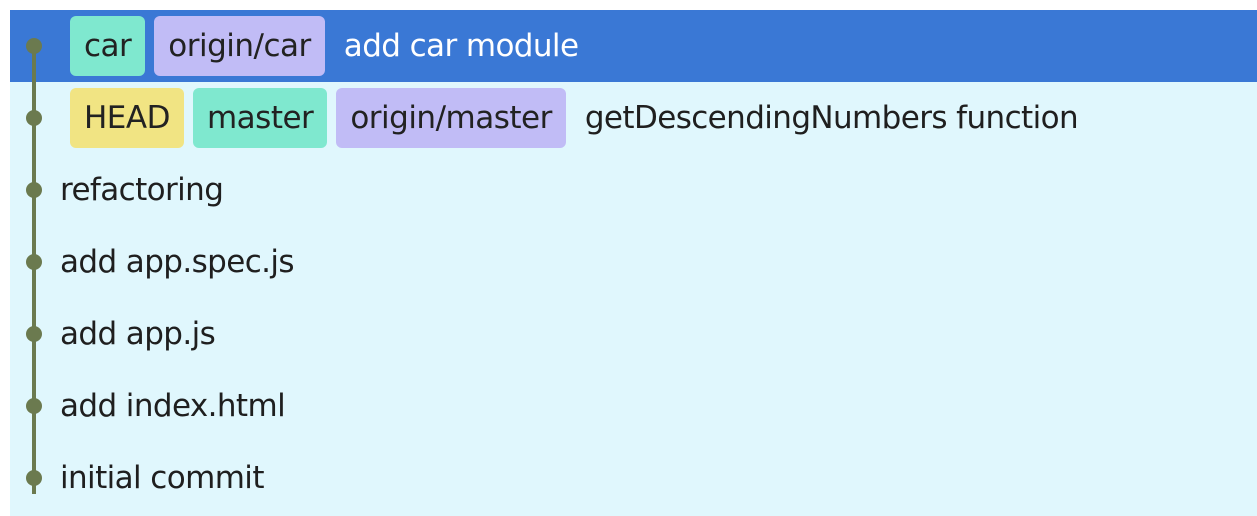  I want to click on commit-row: refactoring, so click(633, 190).